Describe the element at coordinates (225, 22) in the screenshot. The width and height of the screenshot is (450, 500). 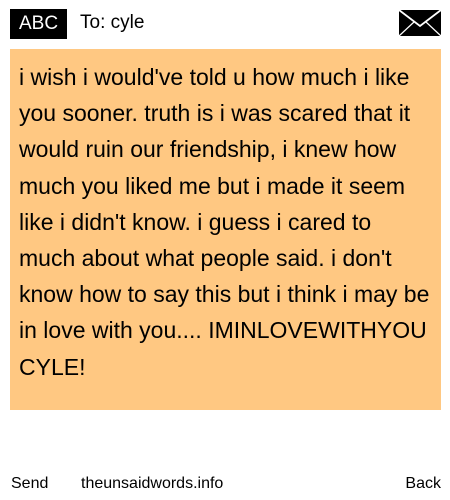
I see `header-bar: ABC To: cyle` at that location.